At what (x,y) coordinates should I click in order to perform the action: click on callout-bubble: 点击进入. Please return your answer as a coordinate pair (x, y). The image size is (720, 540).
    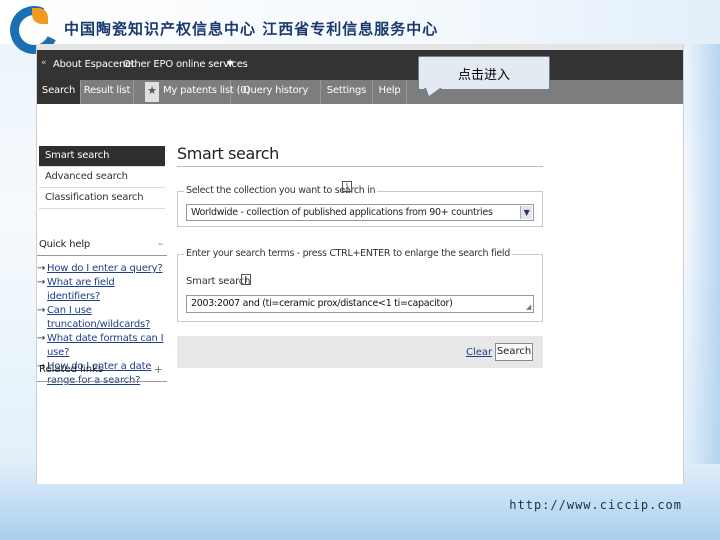
    Looking at the image, I should click on (484, 73).